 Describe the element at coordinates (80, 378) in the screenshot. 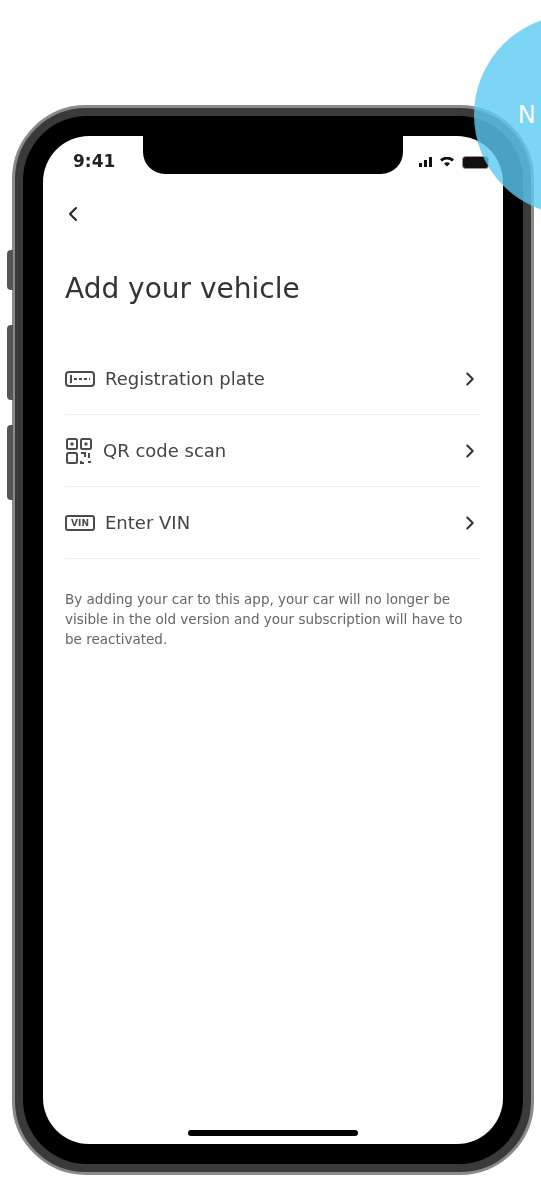

I see `plate-icon` at that location.